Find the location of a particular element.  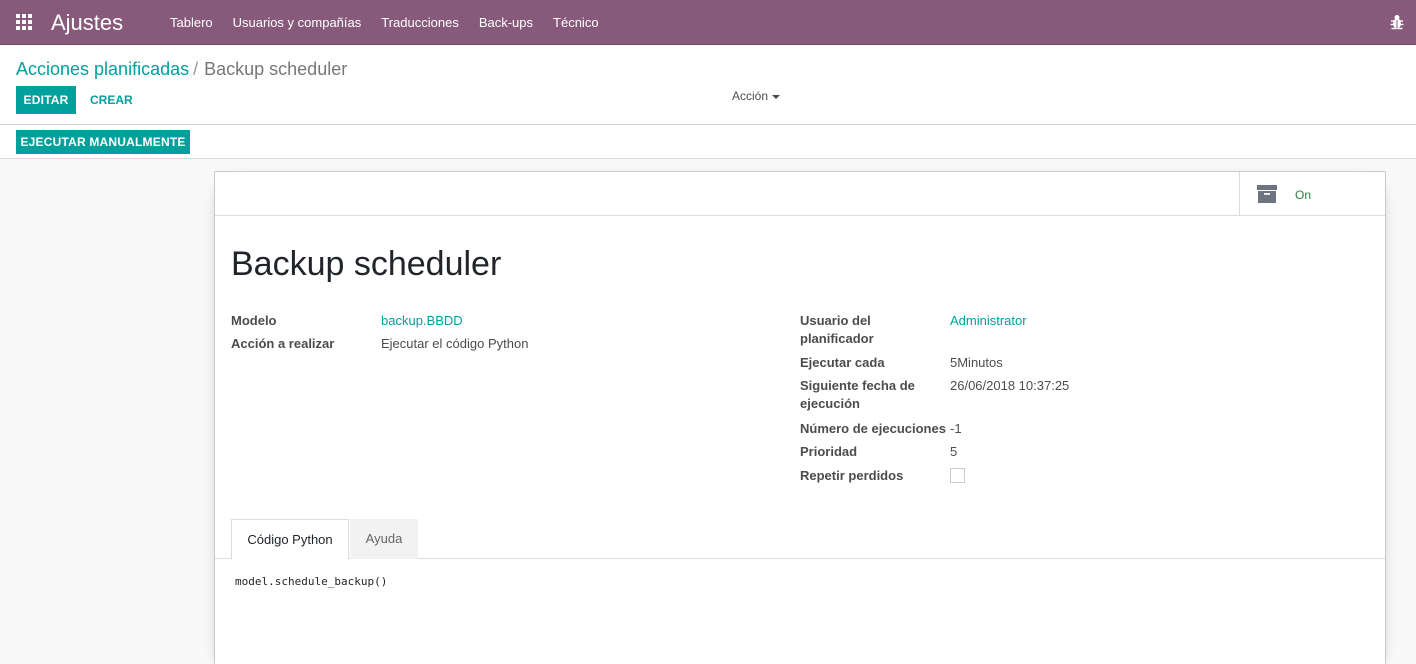

field-value-next-execution: 26/06/2018 10:37:25 is located at coordinates (1010, 385).